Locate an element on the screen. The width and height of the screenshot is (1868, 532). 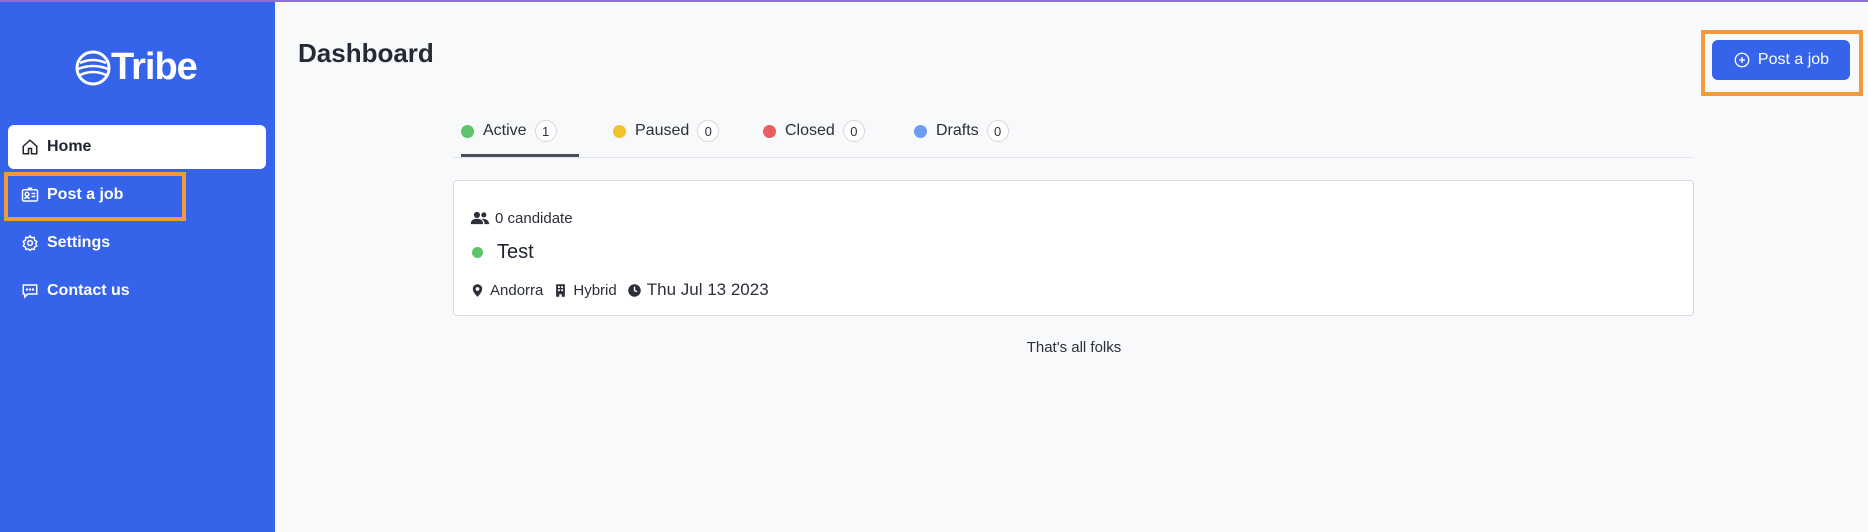
job-title: Test is located at coordinates (515, 252).